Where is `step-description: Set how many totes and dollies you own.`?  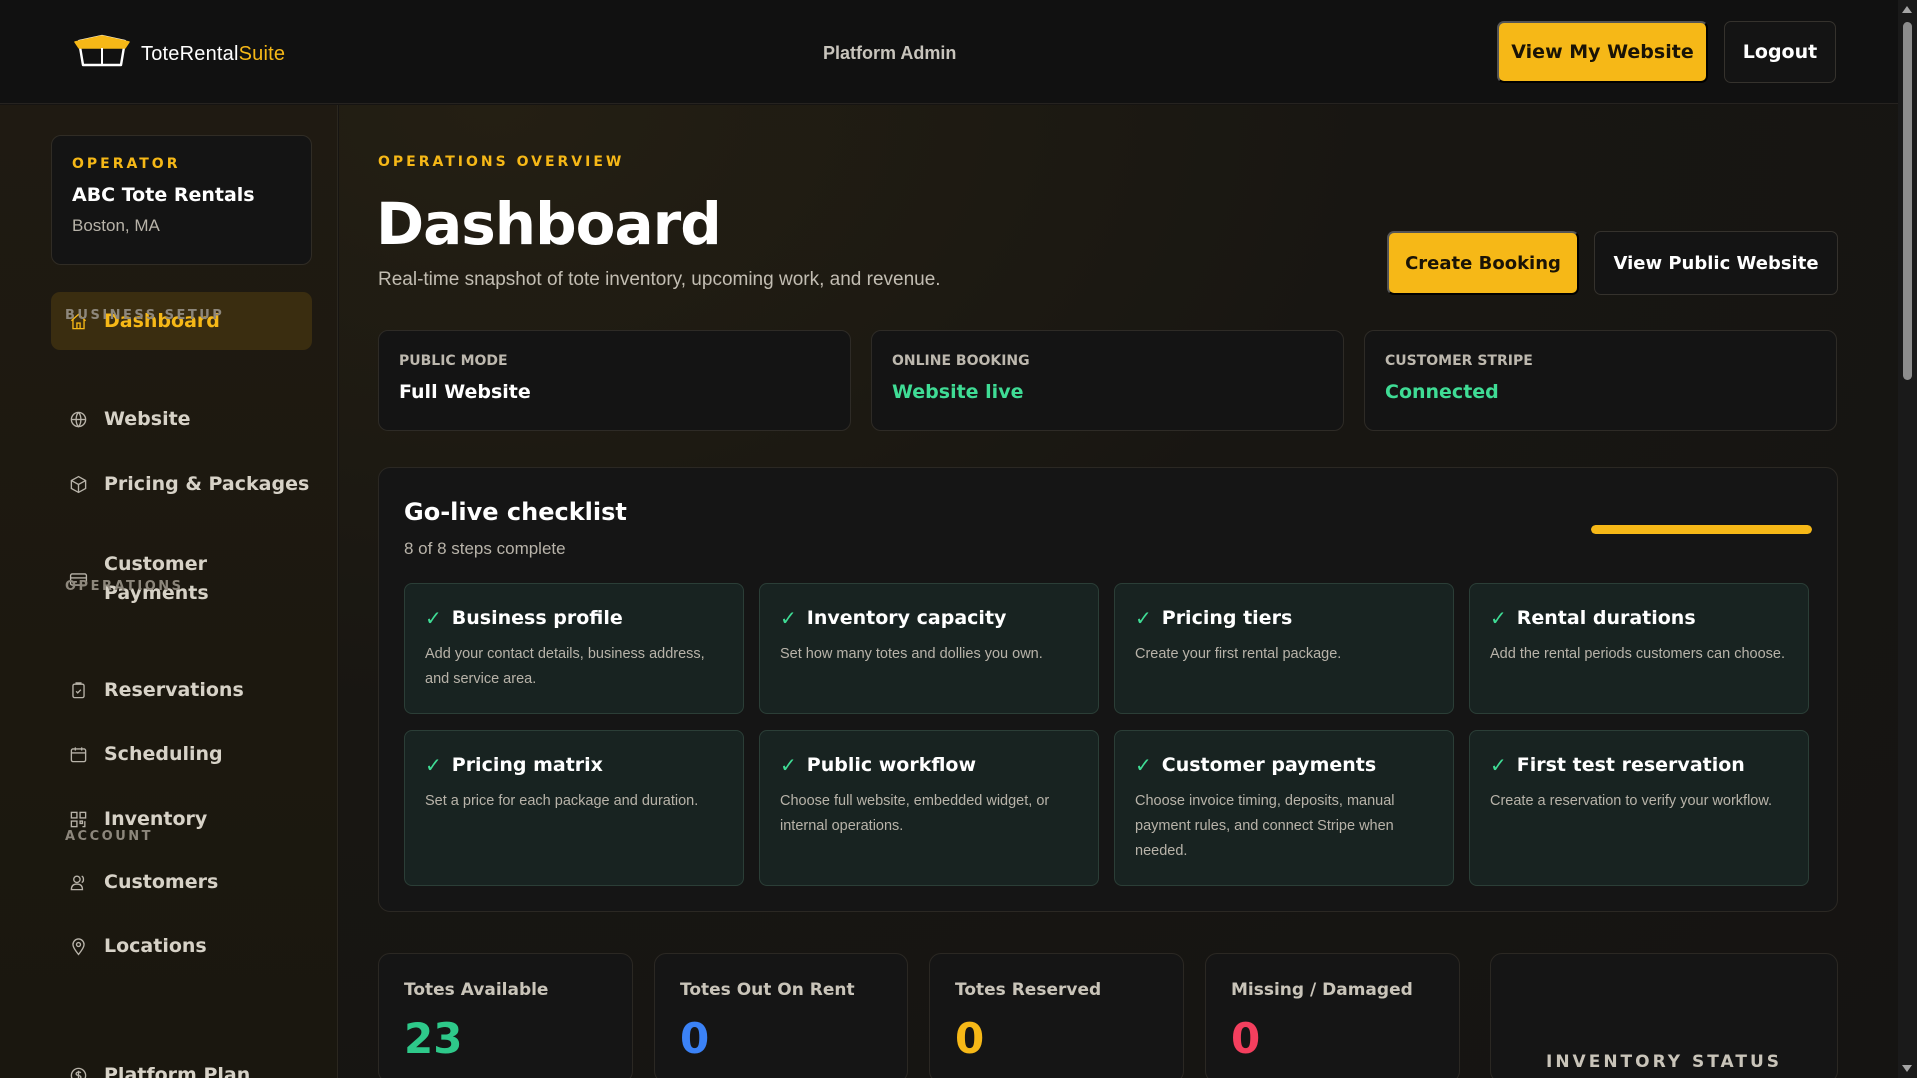
step-description: Set how many totes and dollies you own. is located at coordinates (911, 654).